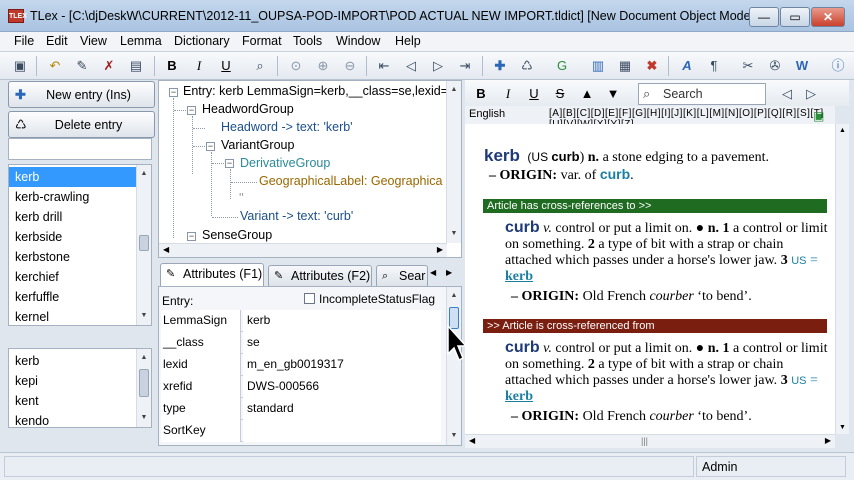 This screenshot has width=854, height=480. Describe the element at coordinates (612, 113) in the screenshot. I see `alphabet-letter-e: [E]` at that location.